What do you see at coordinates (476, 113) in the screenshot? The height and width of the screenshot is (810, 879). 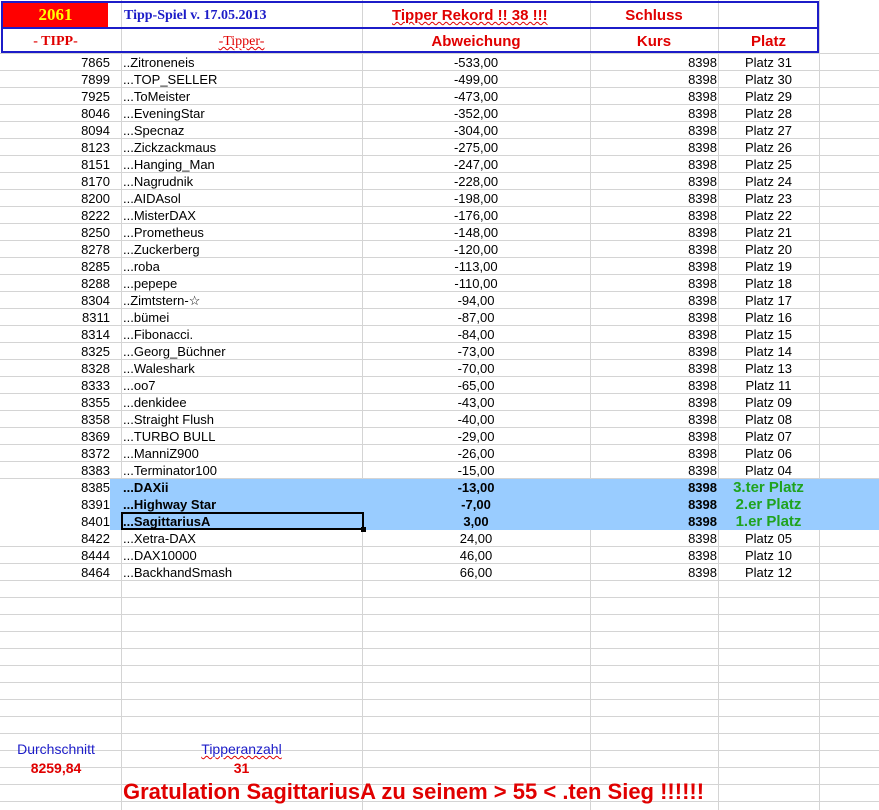 I see `abweichung-cell: -352,00` at bounding box center [476, 113].